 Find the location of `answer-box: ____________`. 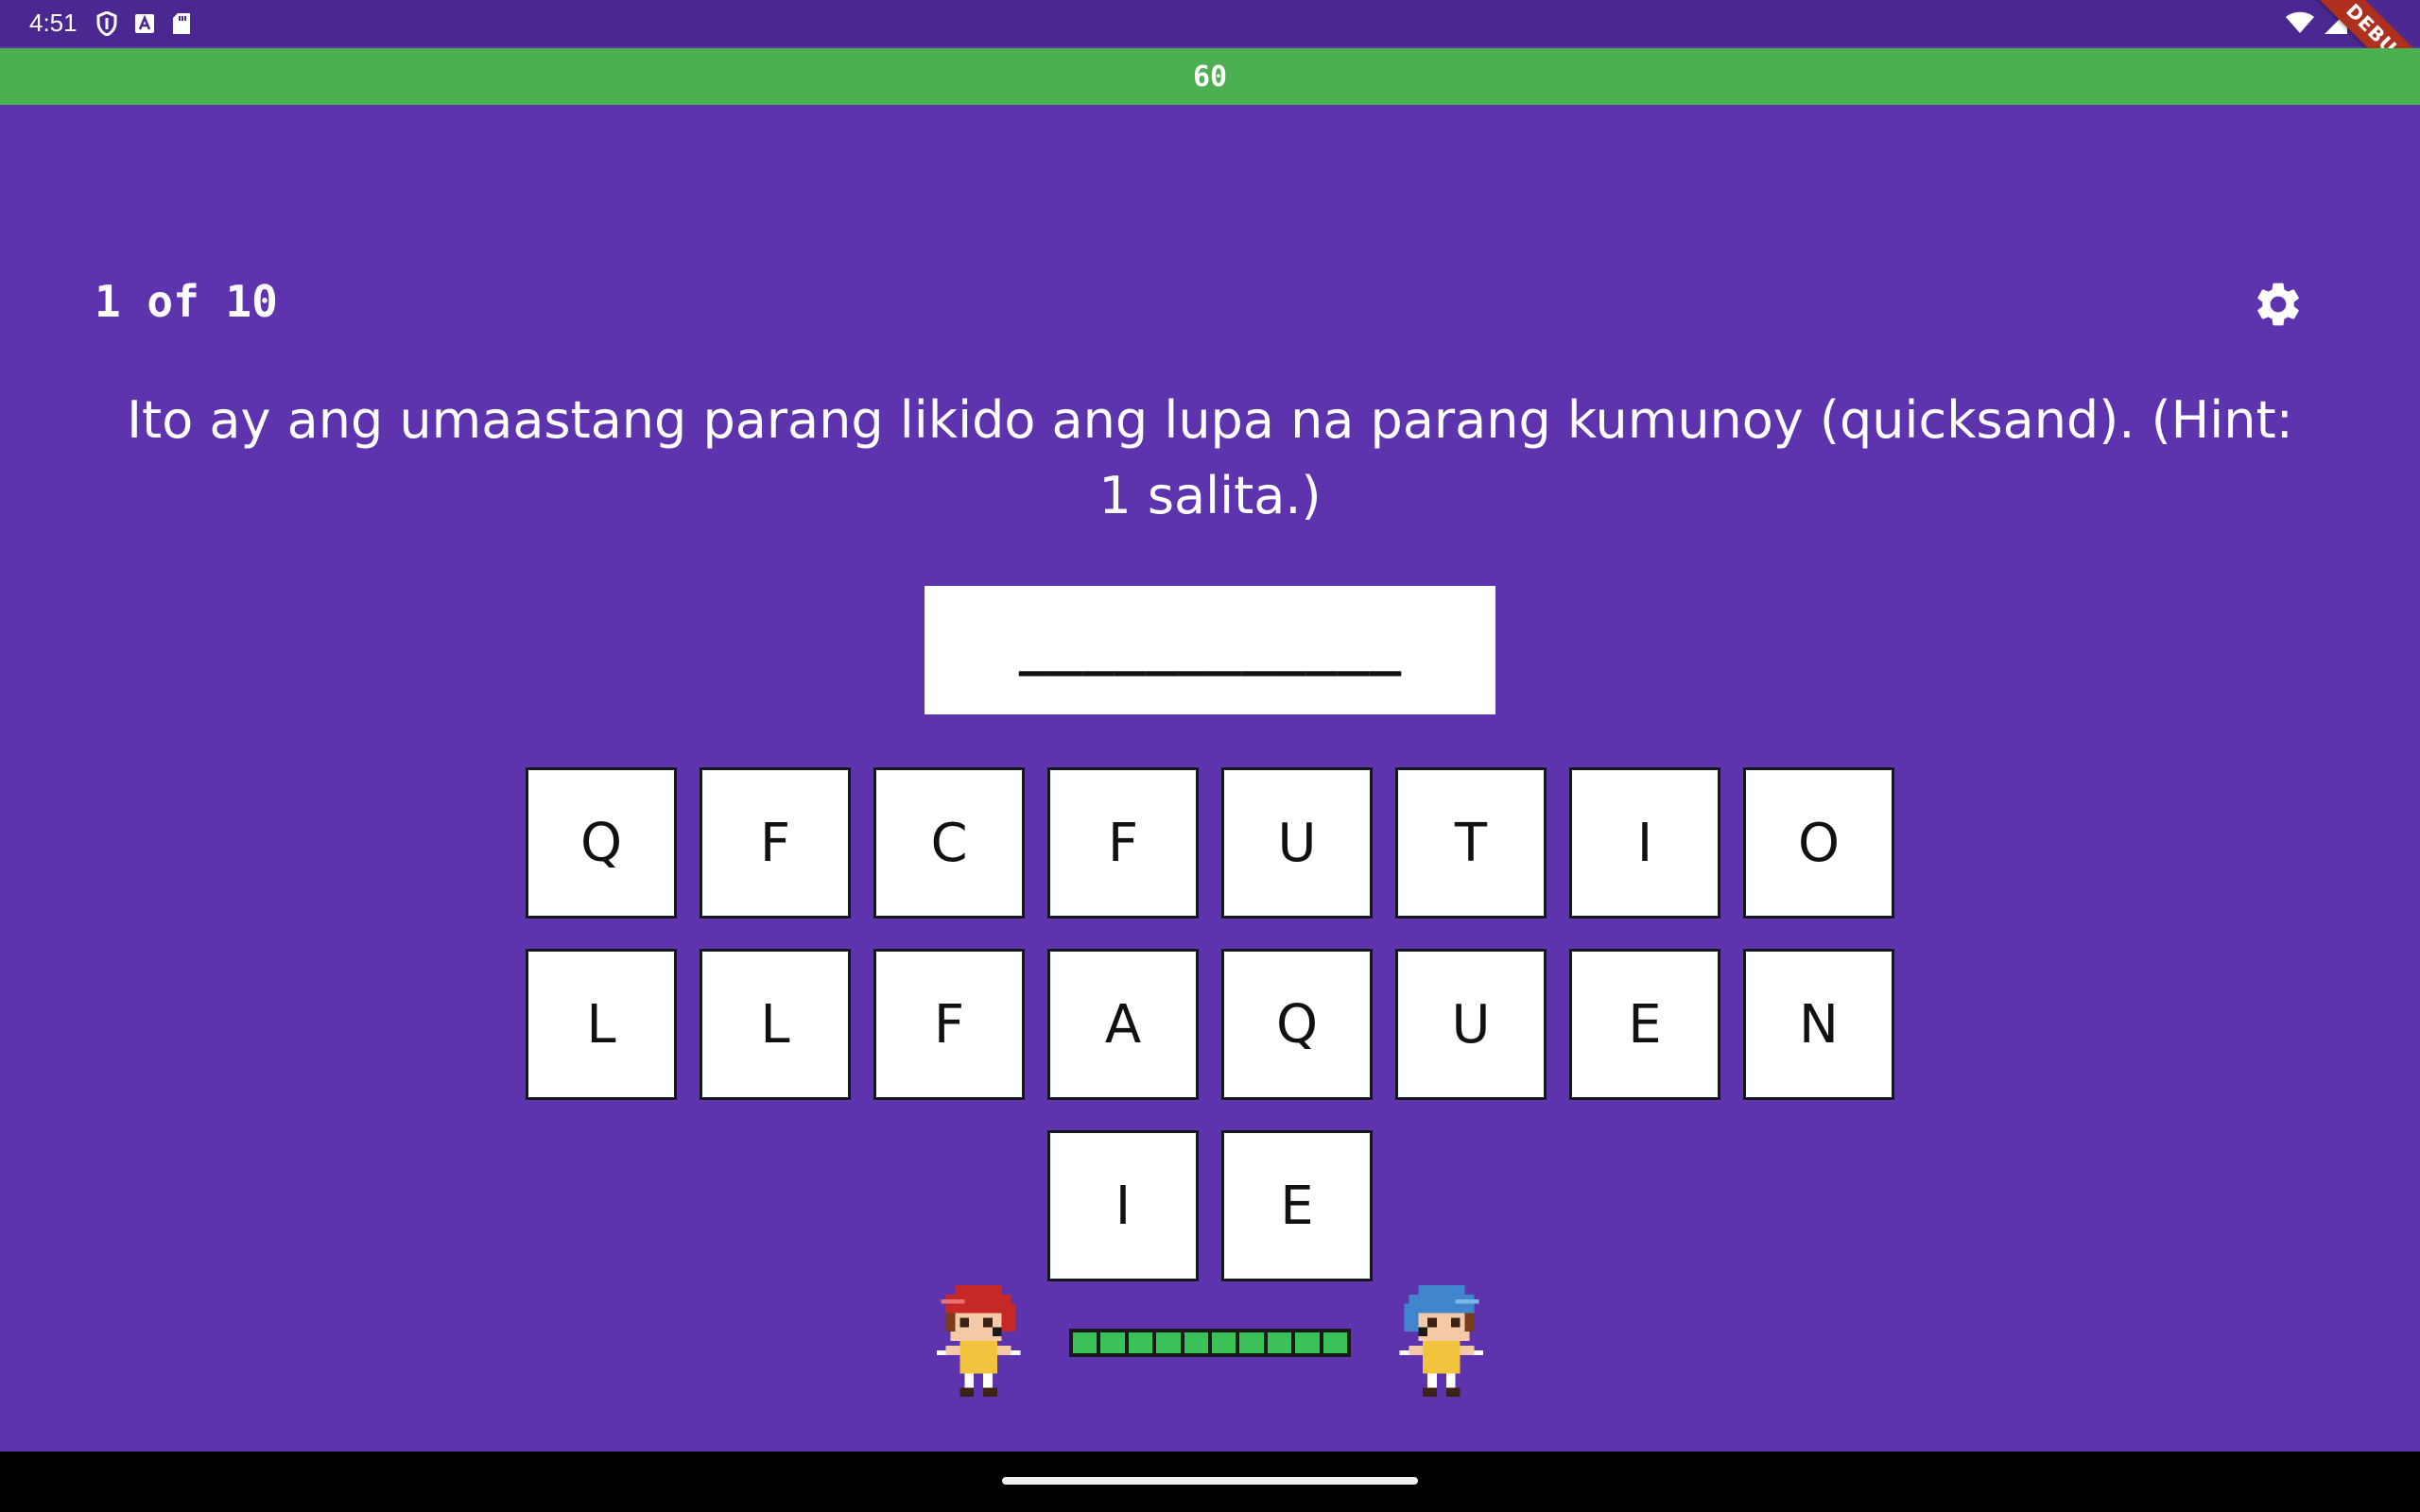

answer-box: ____________ is located at coordinates (1210, 650).